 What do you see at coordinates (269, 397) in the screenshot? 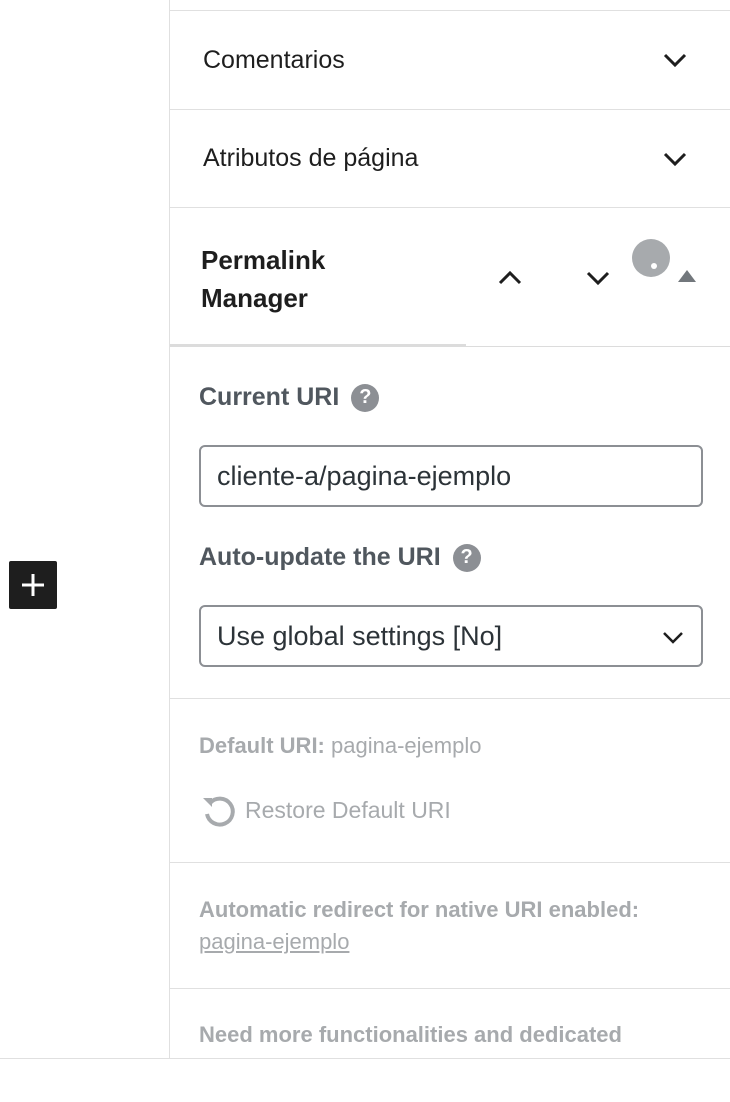
I see `current-uri-label-text: Current URI` at bounding box center [269, 397].